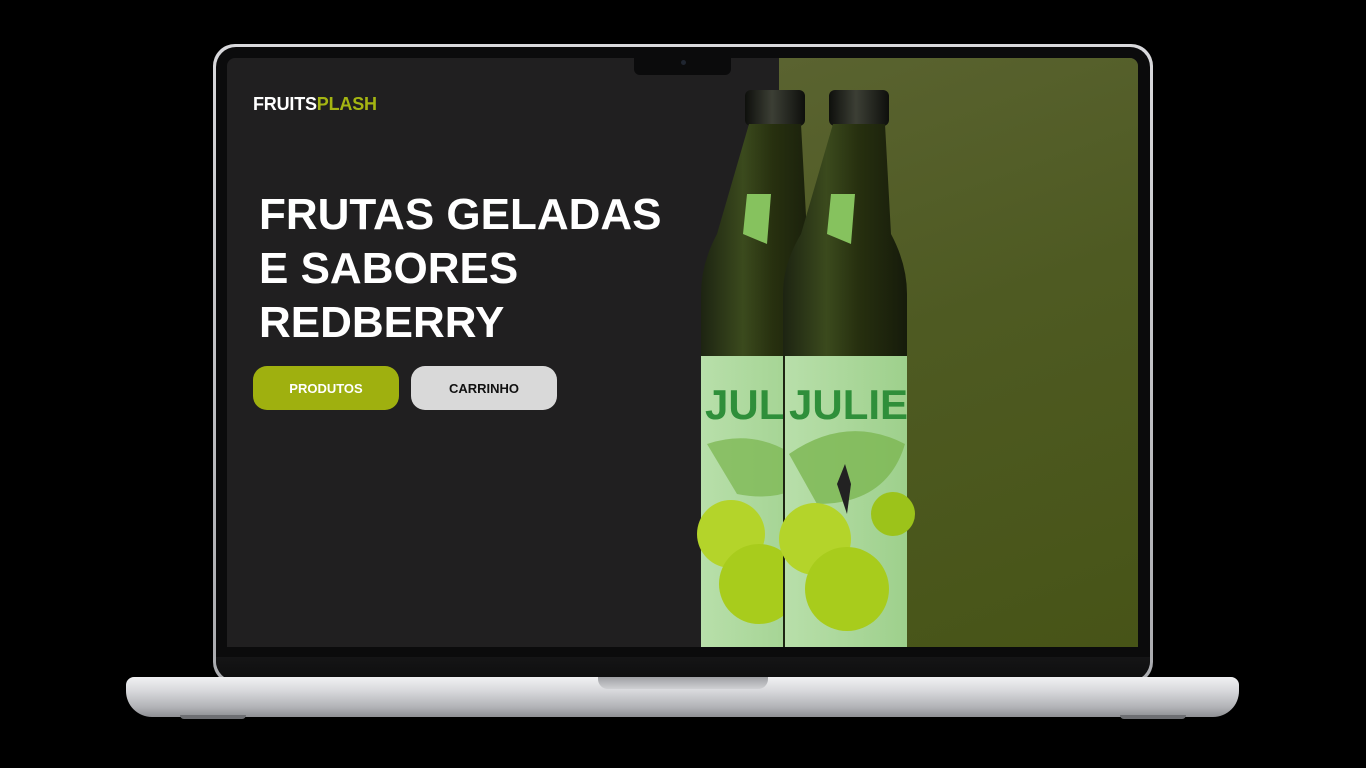 The image size is (1366, 768). What do you see at coordinates (213, 717) in the screenshot?
I see `laptop-foot-left` at bounding box center [213, 717].